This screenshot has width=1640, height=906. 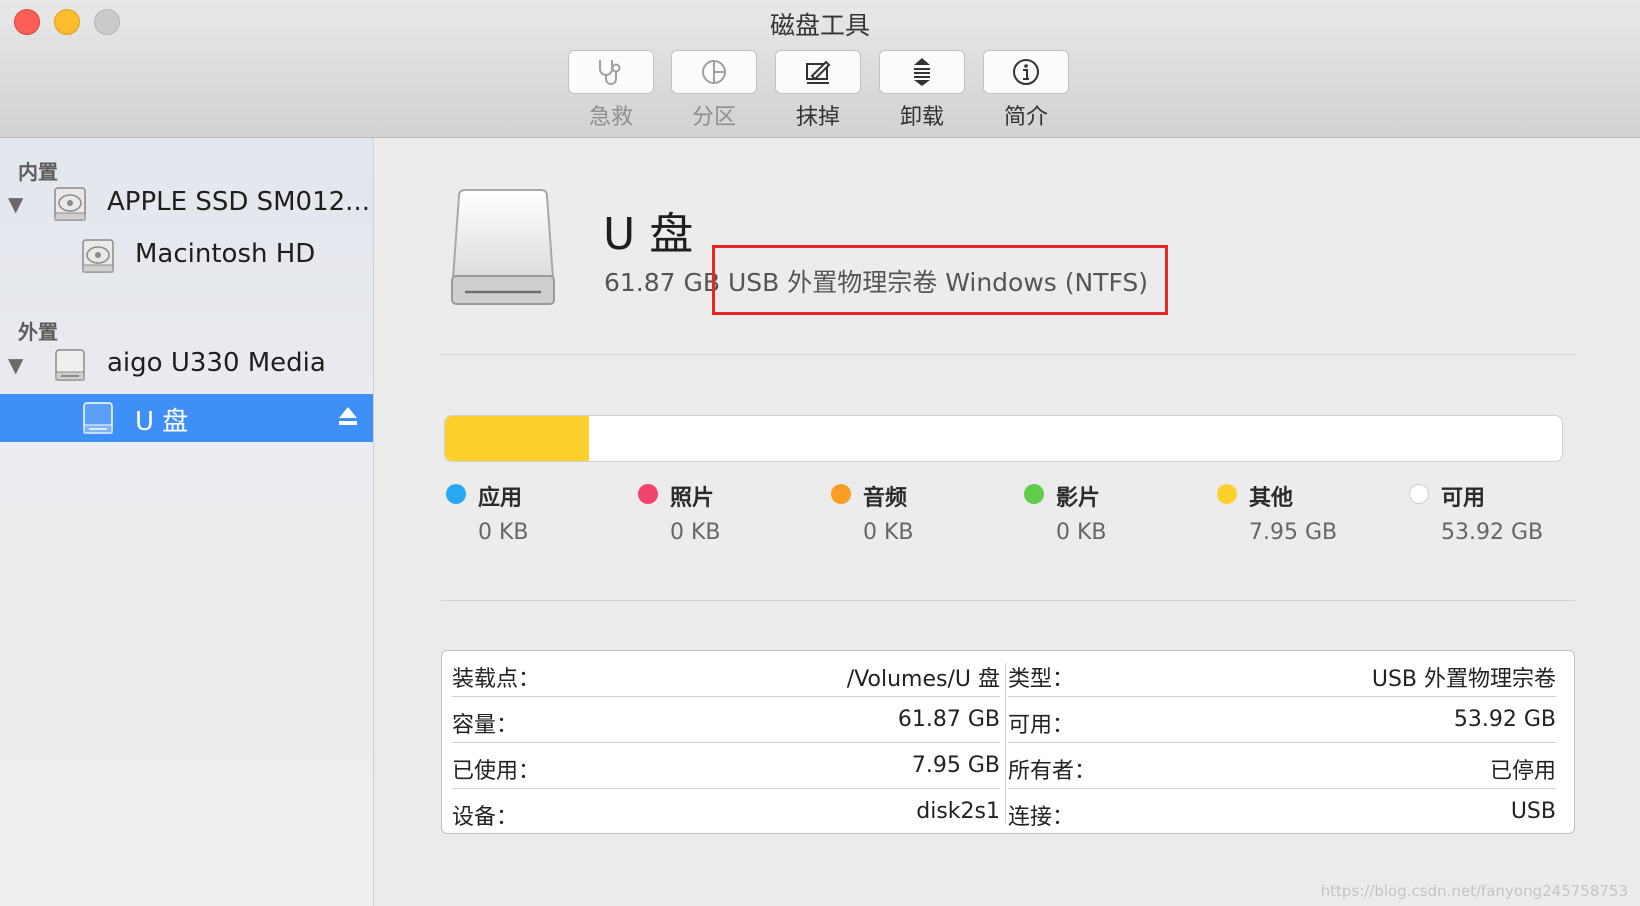 I want to click on external-volume-icon, so click(x=98, y=418).